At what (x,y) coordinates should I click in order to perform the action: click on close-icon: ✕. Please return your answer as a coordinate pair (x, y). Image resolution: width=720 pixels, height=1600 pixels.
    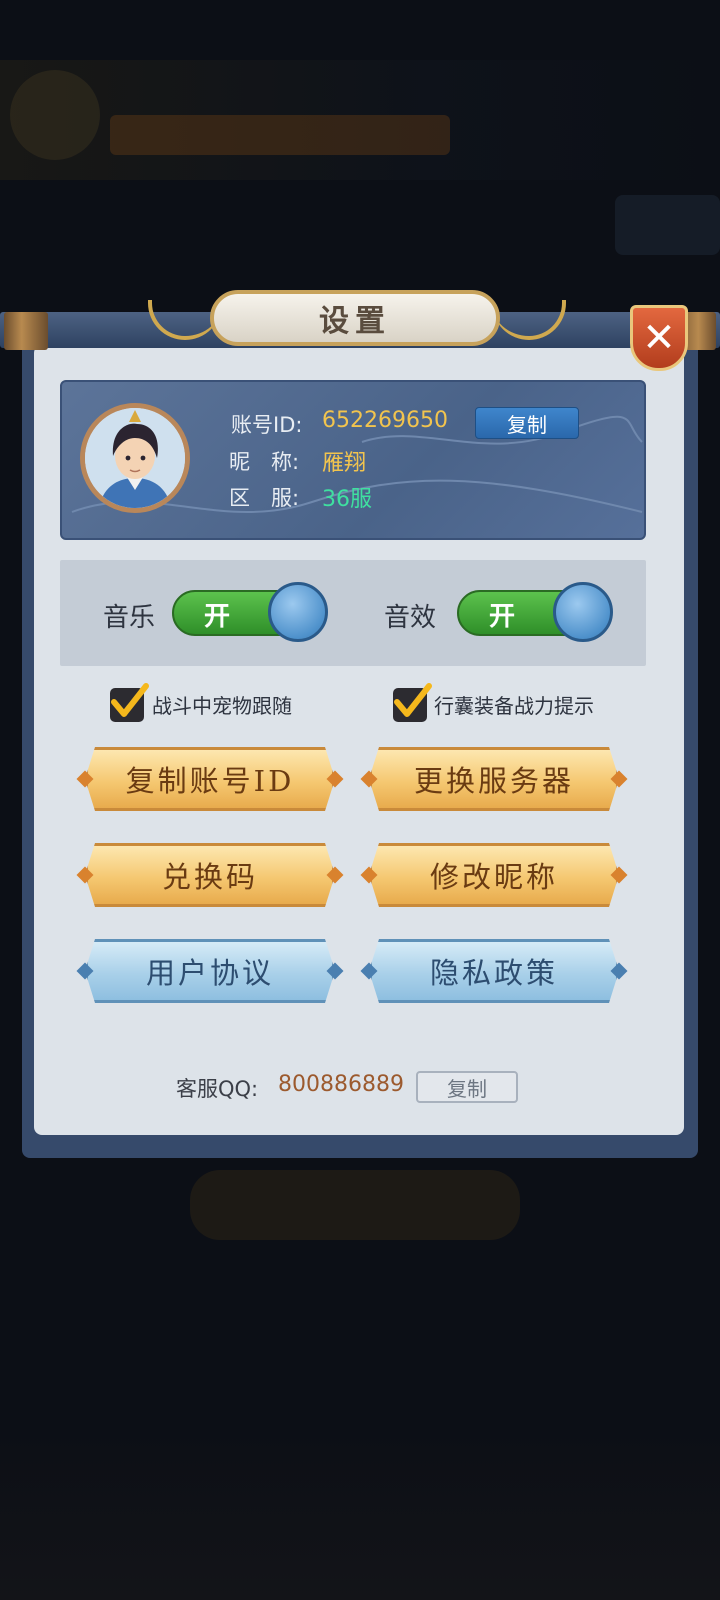
    Looking at the image, I should click on (659, 338).